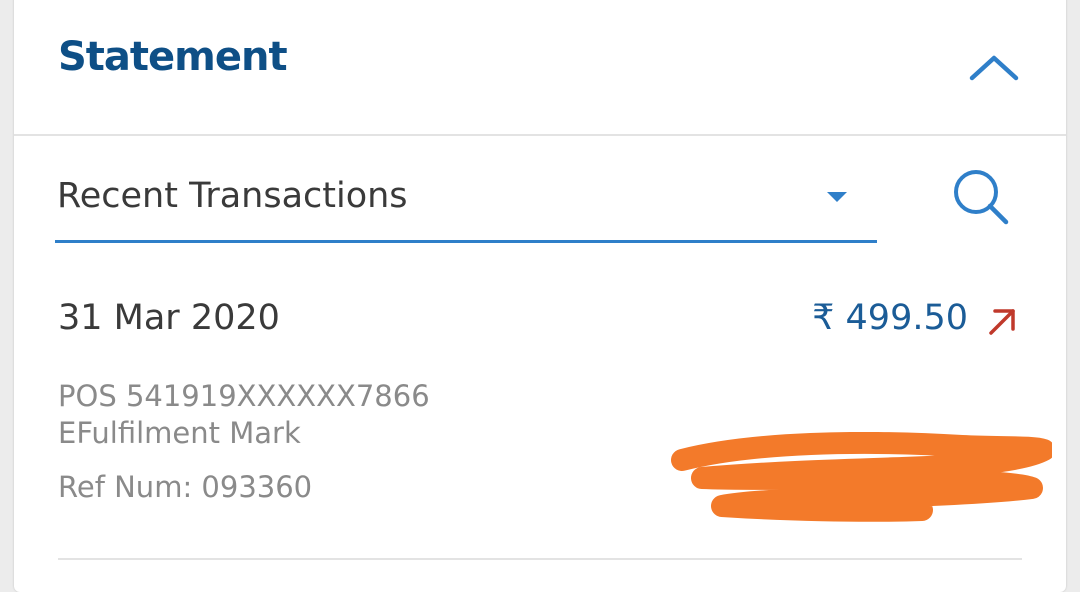 The image size is (1080, 592). I want to click on transaction-description-line2: EFulfilment Mark, so click(179, 433).